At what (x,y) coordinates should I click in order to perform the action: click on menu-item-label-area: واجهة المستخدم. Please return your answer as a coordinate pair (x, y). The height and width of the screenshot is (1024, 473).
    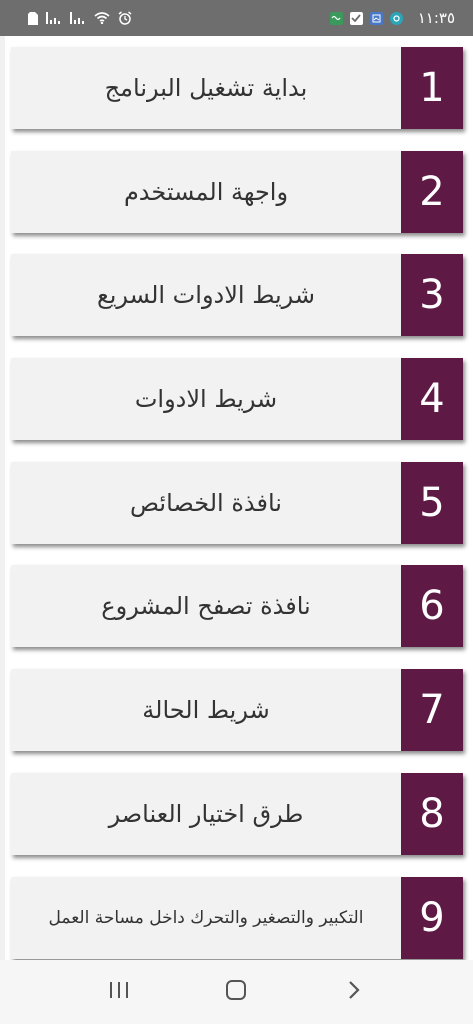
    Looking at the image, I should click on (206, 192).